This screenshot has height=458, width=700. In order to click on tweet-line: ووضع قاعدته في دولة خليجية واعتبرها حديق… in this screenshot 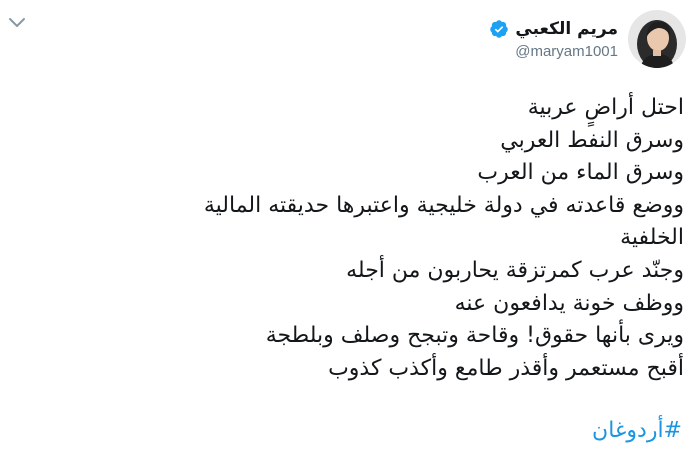, I will do `click(443, 205)`.